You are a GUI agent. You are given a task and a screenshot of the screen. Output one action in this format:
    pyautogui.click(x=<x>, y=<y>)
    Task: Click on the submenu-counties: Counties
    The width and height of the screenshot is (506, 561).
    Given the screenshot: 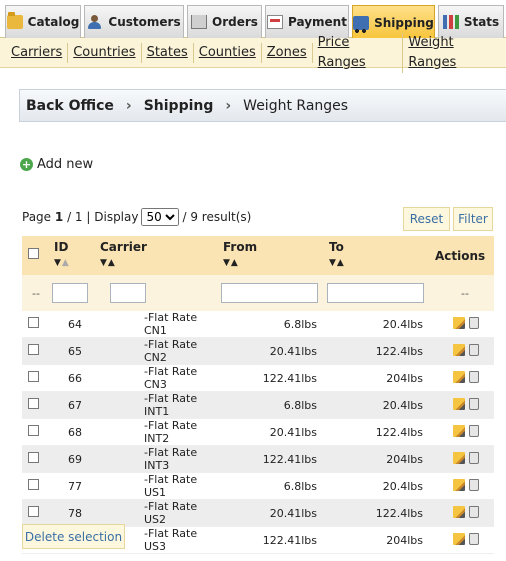 What is the action you would take?
    pyautogui.click(x=228, y=52)
    